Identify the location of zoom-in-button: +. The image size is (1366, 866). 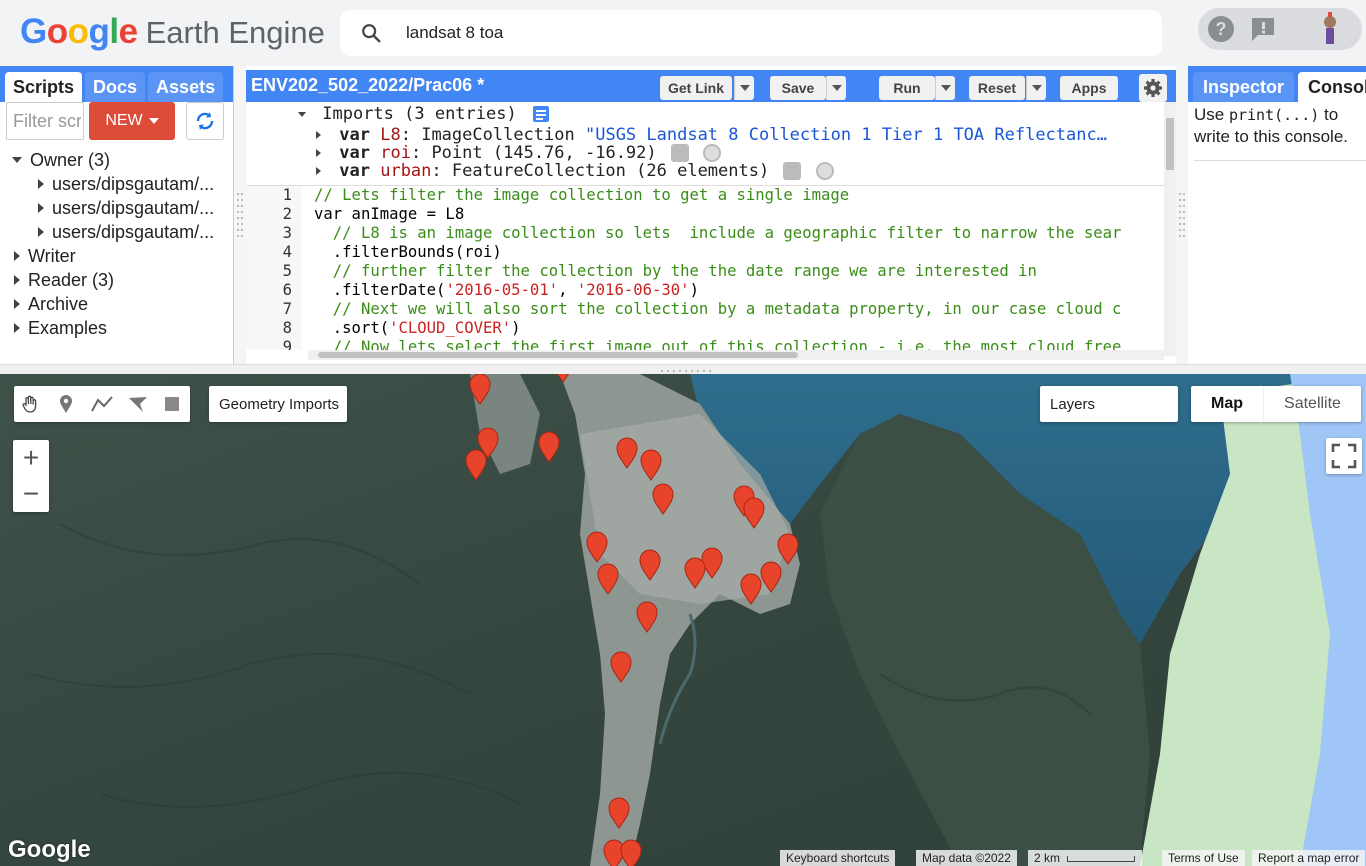
(31, 458).